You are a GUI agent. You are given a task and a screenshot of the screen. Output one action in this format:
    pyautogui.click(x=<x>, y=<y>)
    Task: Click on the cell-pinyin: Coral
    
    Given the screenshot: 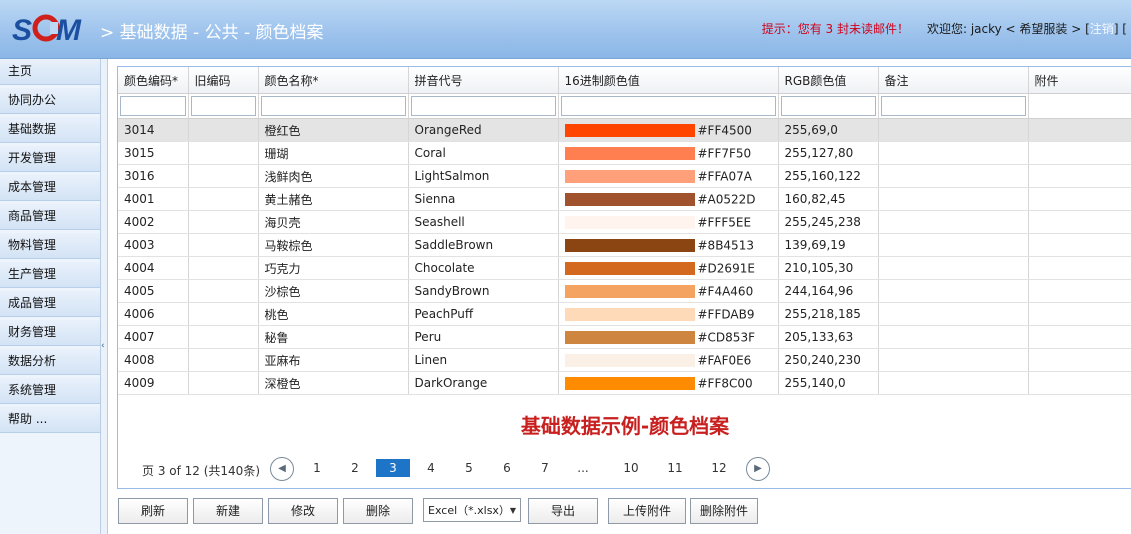 What is the action you would take?
    pyautogui.click(x=483, y=153)
    